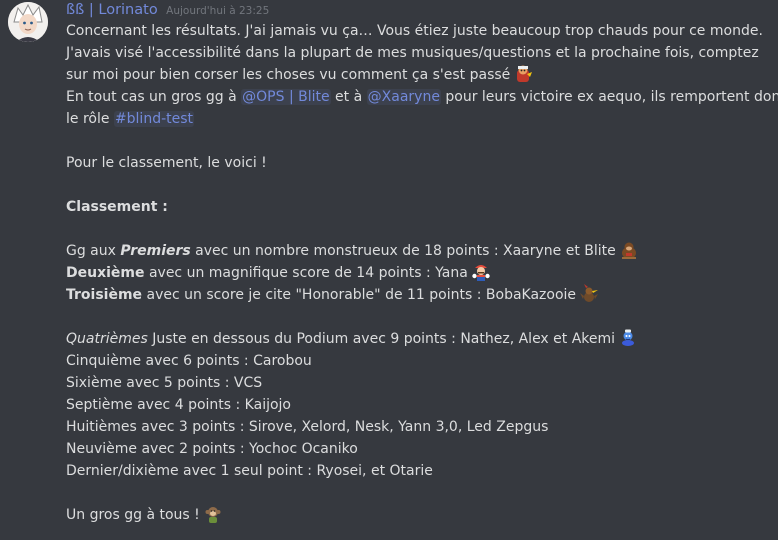 The width and height of the screenshot is (778, 540). Describe the element at coordinates (178, 405) in the screenshot. I see `text: Septième avec 4 points : Kaijojo` at that location.